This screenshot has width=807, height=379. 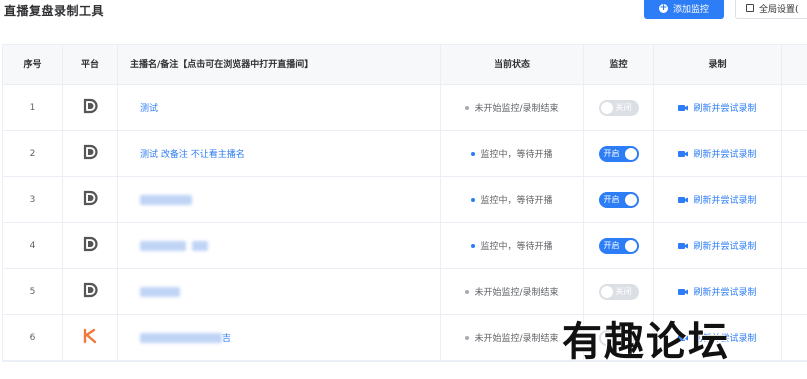 I want to click on table-row: 4 监控中，等待开播 开启 刷新并尝试录制, so click(x=405, y=246).